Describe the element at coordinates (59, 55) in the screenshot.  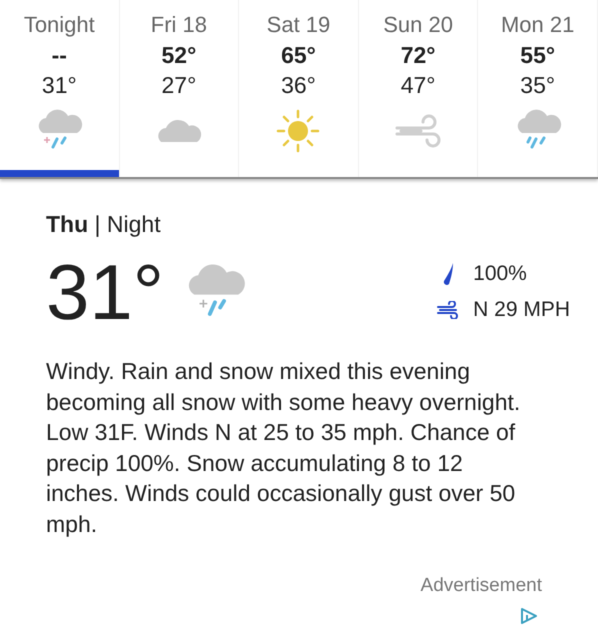
I see `high-temperature: --` at that location.